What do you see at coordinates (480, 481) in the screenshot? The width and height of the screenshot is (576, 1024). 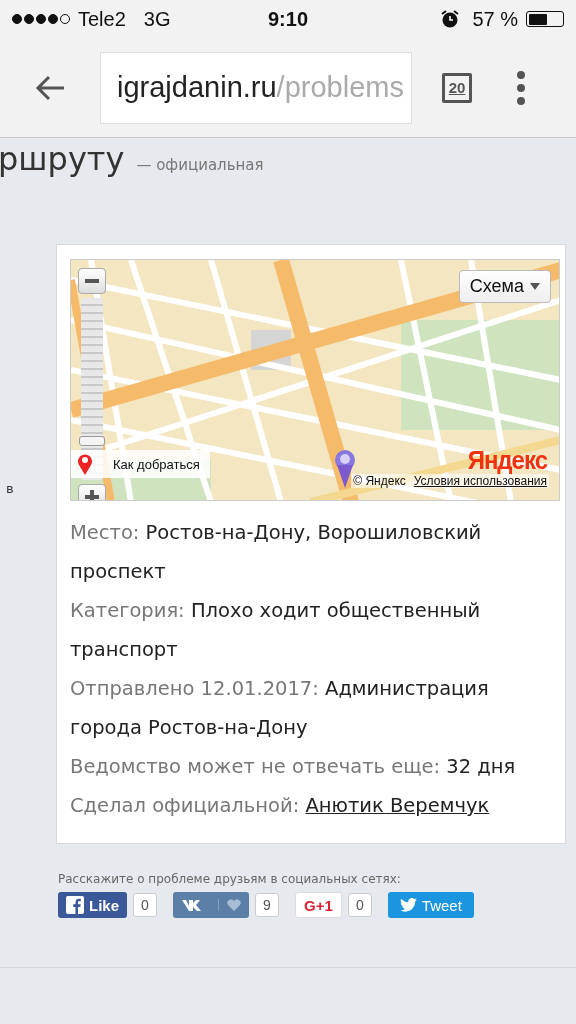 I see `terms-link: Условия использования` at bounding box center [480, 481].